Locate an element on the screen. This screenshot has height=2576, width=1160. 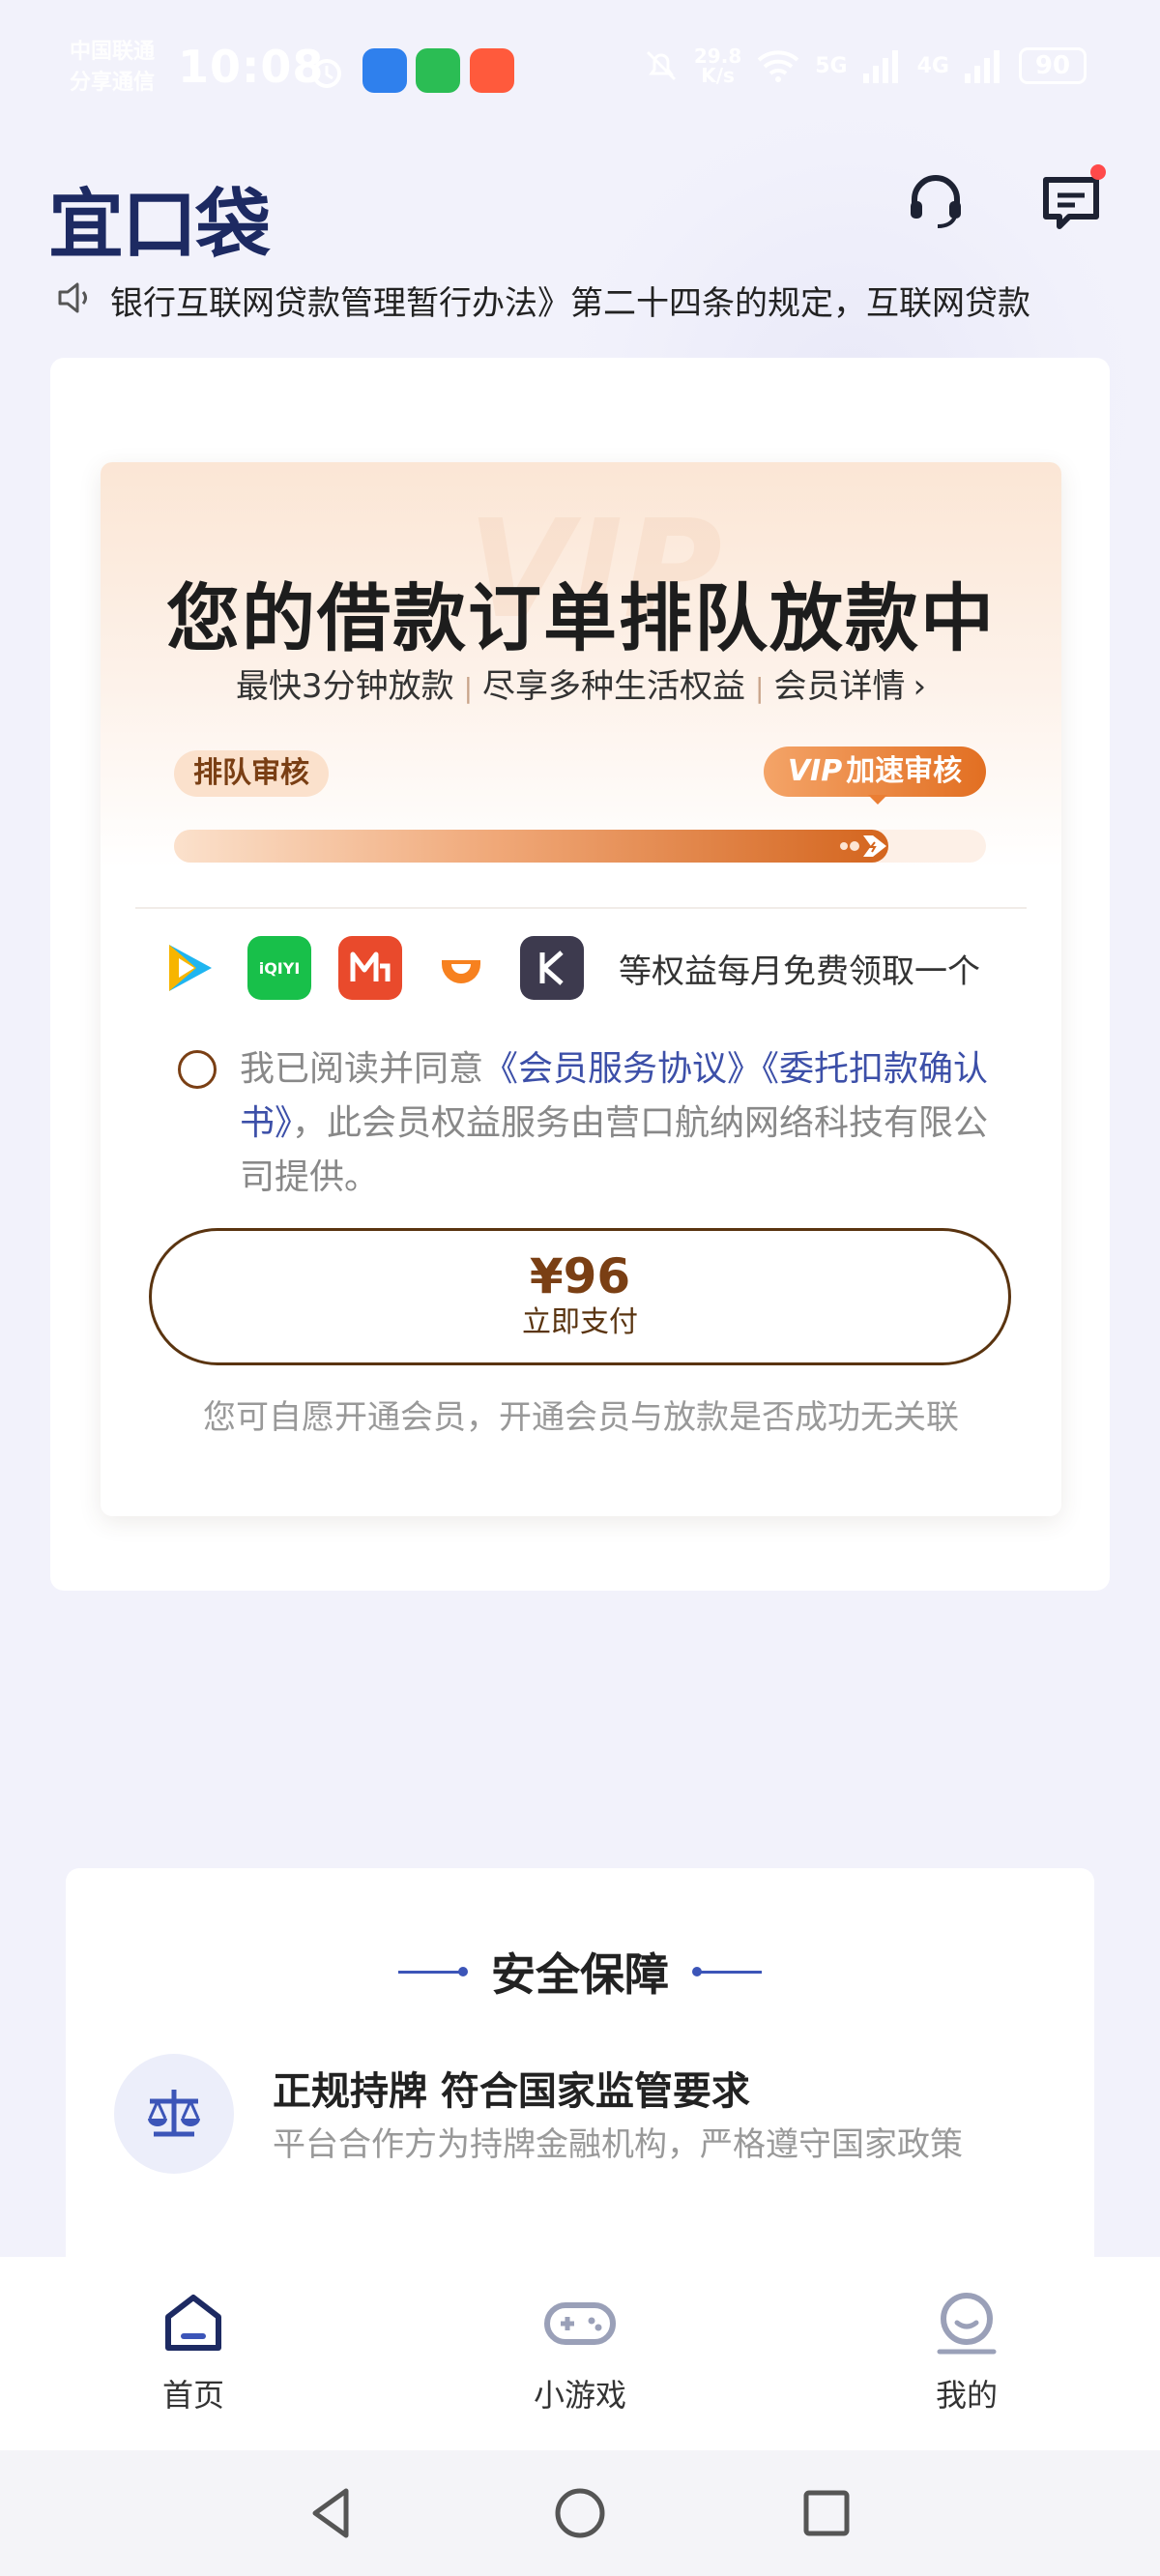
security-item-desc: 平台合作方为持牌金融机构，严格遵守国家政策 is located at coordinates (618, 2144).